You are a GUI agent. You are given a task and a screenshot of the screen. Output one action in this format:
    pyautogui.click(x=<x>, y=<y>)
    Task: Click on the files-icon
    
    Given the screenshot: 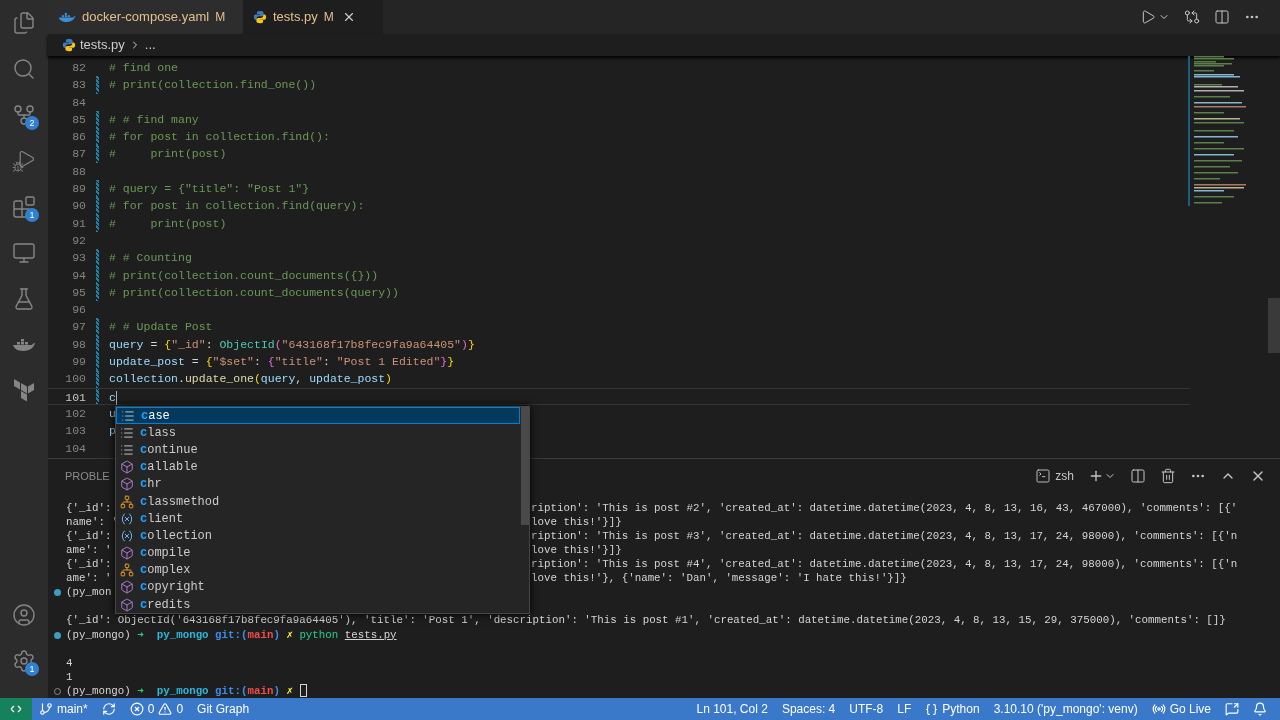 What is the action you would take?
    pyautogui.click(x=24, y=23)
    